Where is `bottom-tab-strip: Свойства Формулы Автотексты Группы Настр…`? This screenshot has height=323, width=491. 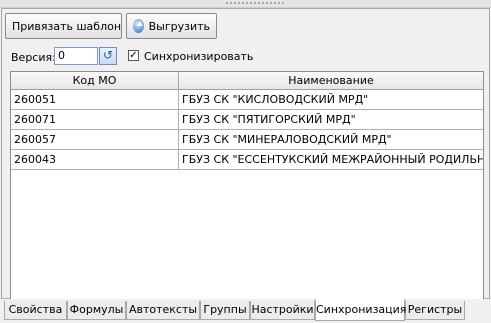 bottom-tab-strip: Свойства Формулы Автотексты Группы Настр… is located at coordinates (245, 311).